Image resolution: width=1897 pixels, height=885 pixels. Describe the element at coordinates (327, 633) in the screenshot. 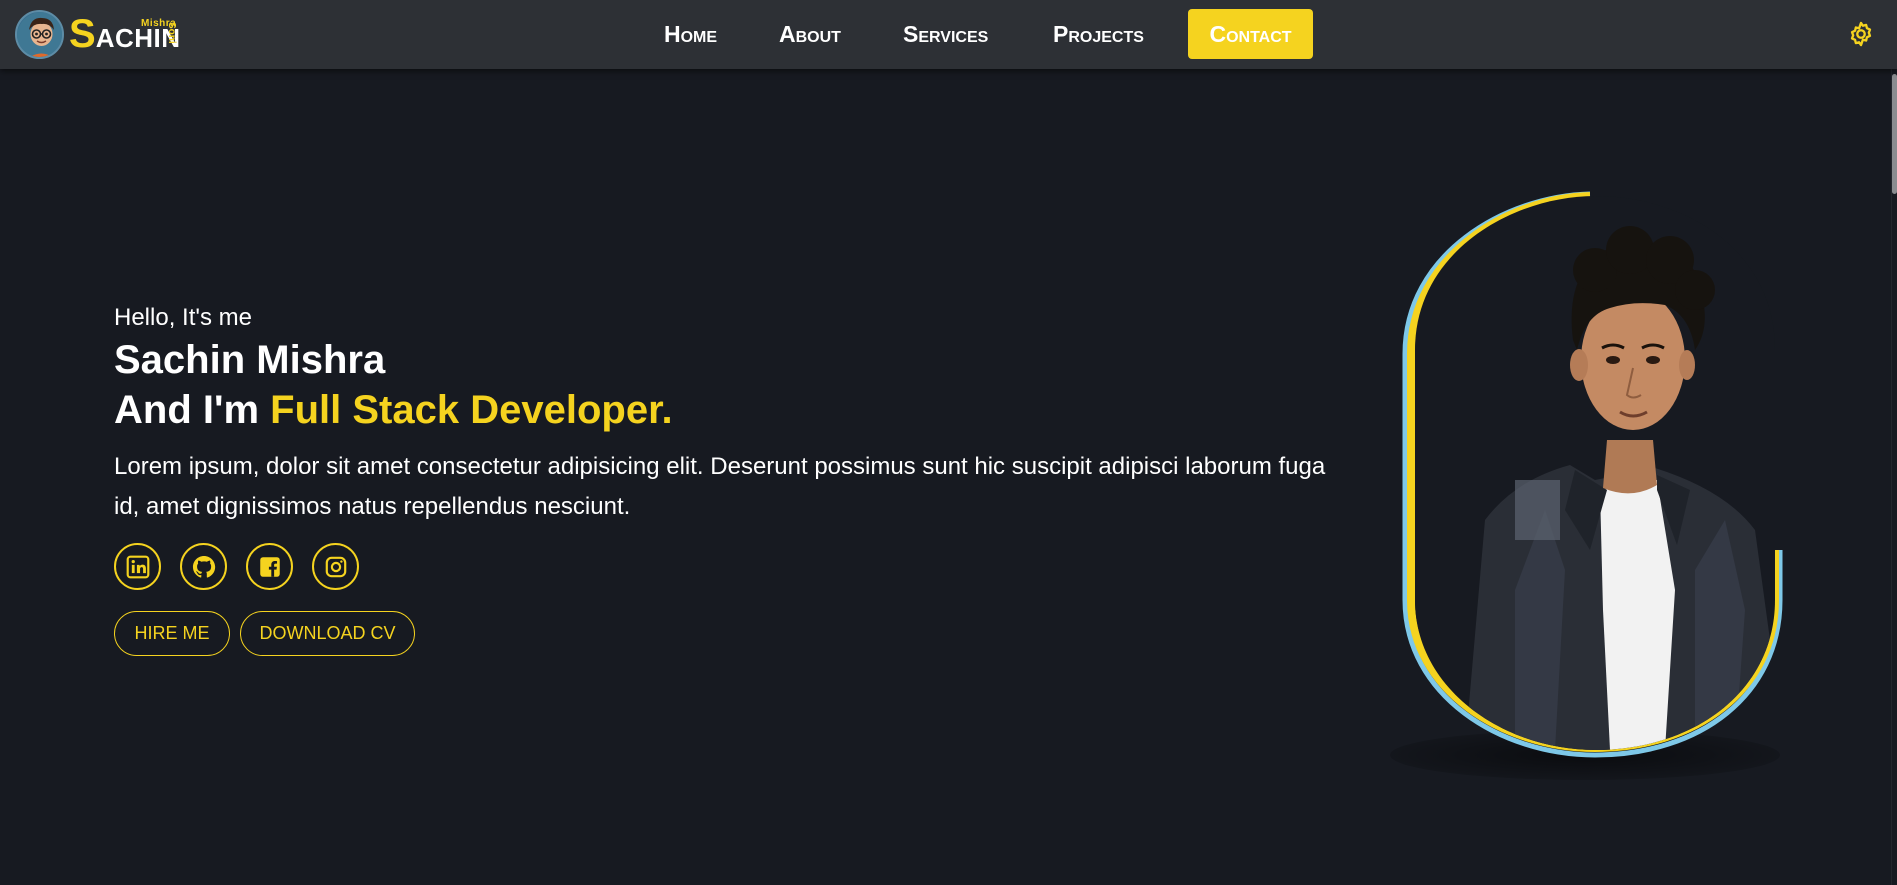

I see `download-cv-button: DOWNLOAD CV` at that location.